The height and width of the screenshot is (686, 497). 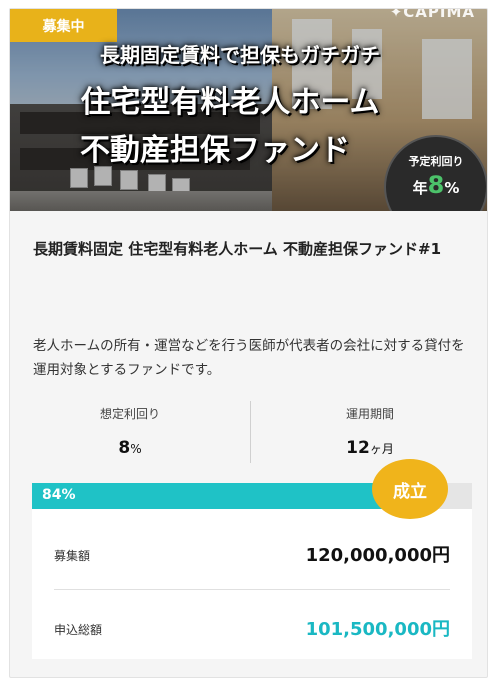 I want to click on stat-period-label: 運用期間, so click(x=369, y=414).